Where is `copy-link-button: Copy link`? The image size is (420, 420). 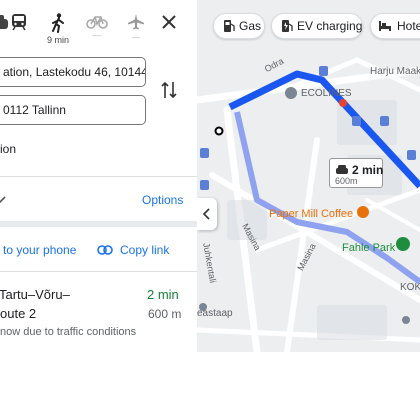 copy-link-button: Copy link is located at coordinates (137, 250).